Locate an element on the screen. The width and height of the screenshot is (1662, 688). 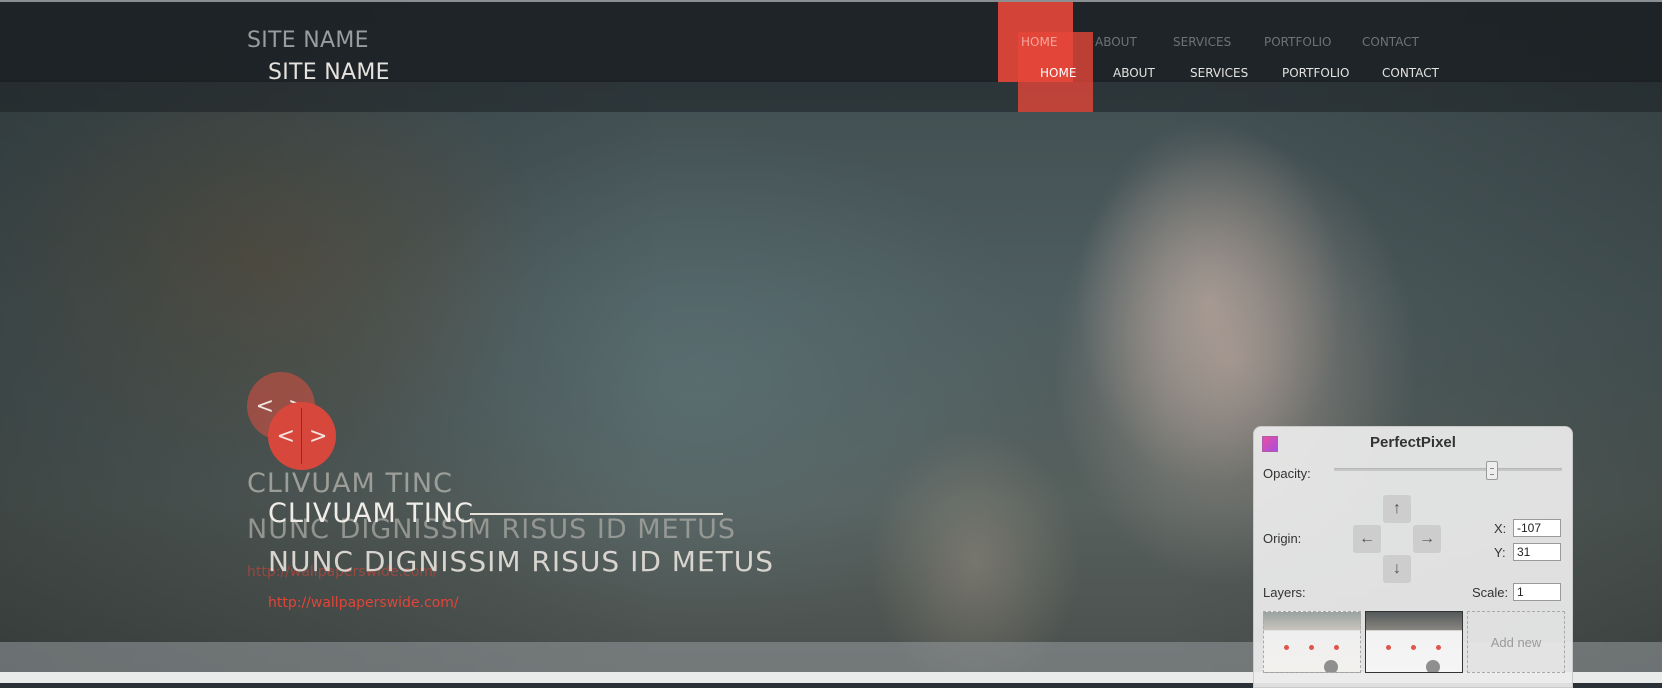
origin-x-input is located at coordinates (1537, 528).